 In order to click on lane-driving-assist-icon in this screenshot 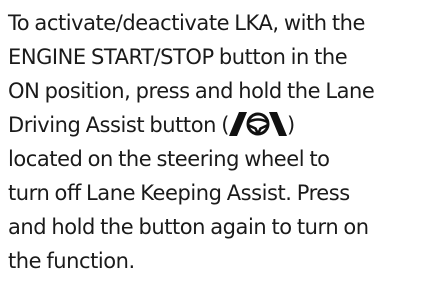, I will do `click(257, 124)`.